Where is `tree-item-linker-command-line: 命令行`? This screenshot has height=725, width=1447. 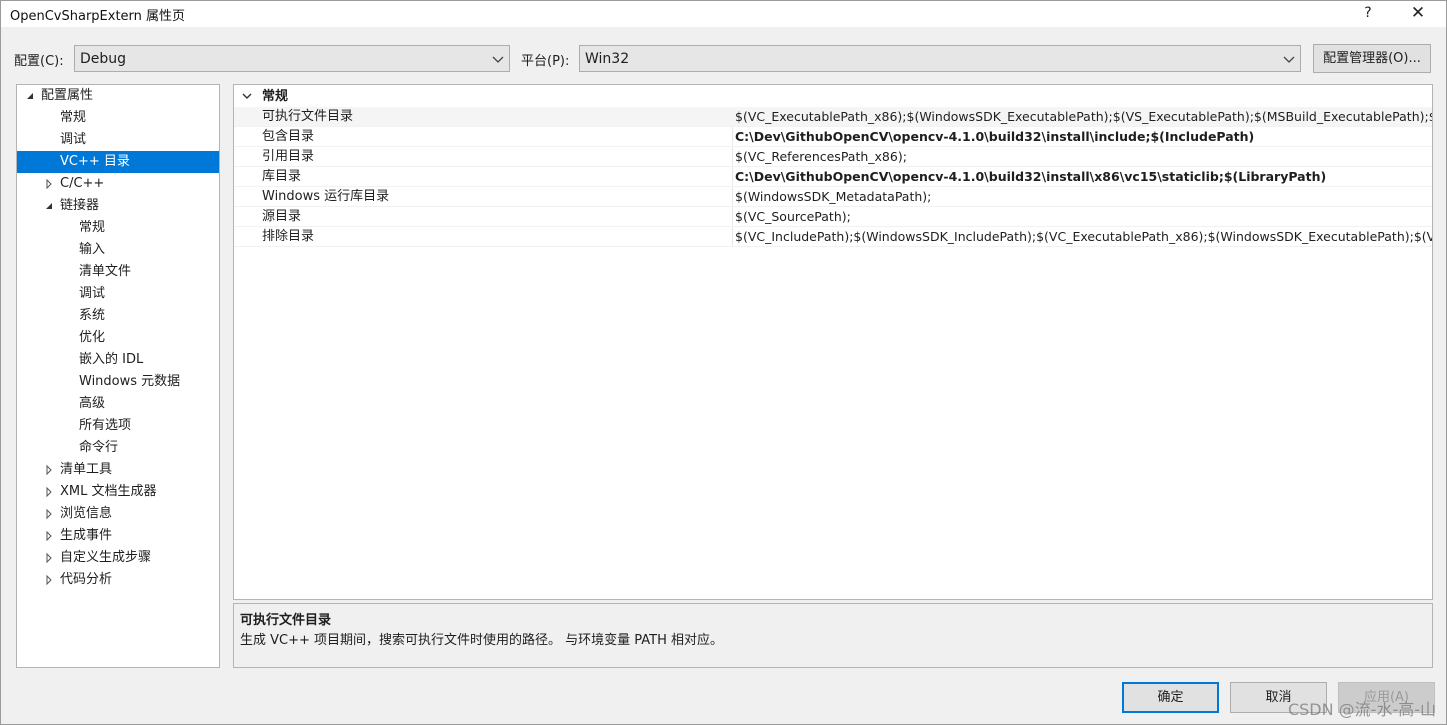 tree-item-linker-command-line: 命令行 is located at coordinates (118, 448).